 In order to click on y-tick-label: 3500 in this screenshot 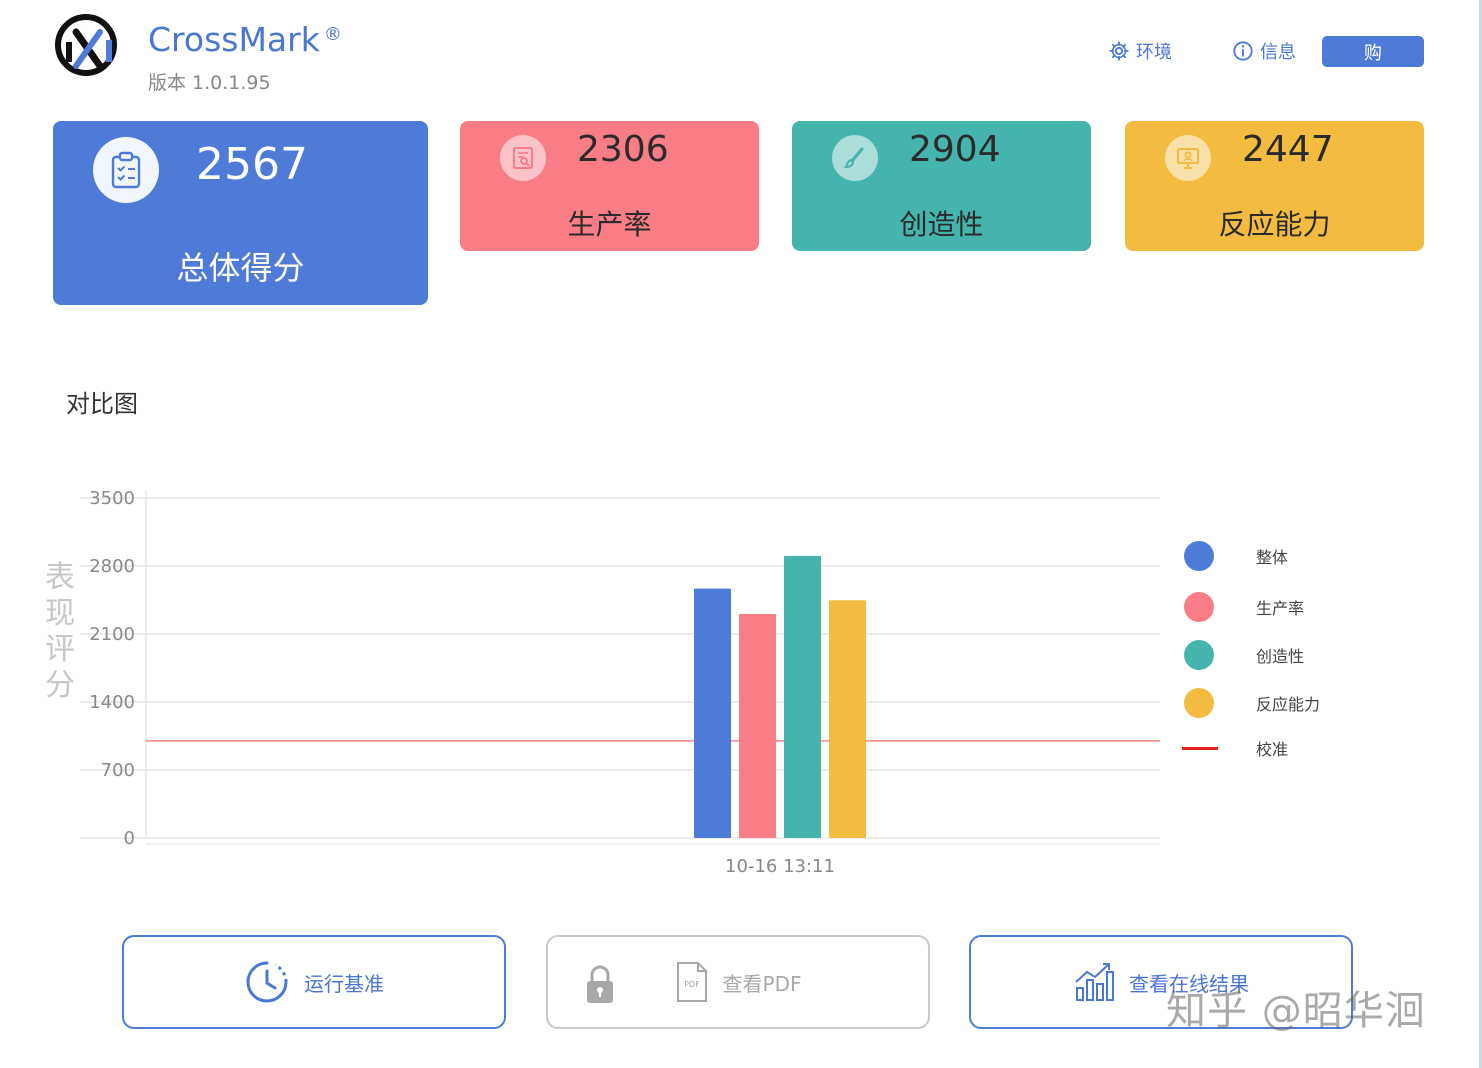, I will do `click(112, 498)`.